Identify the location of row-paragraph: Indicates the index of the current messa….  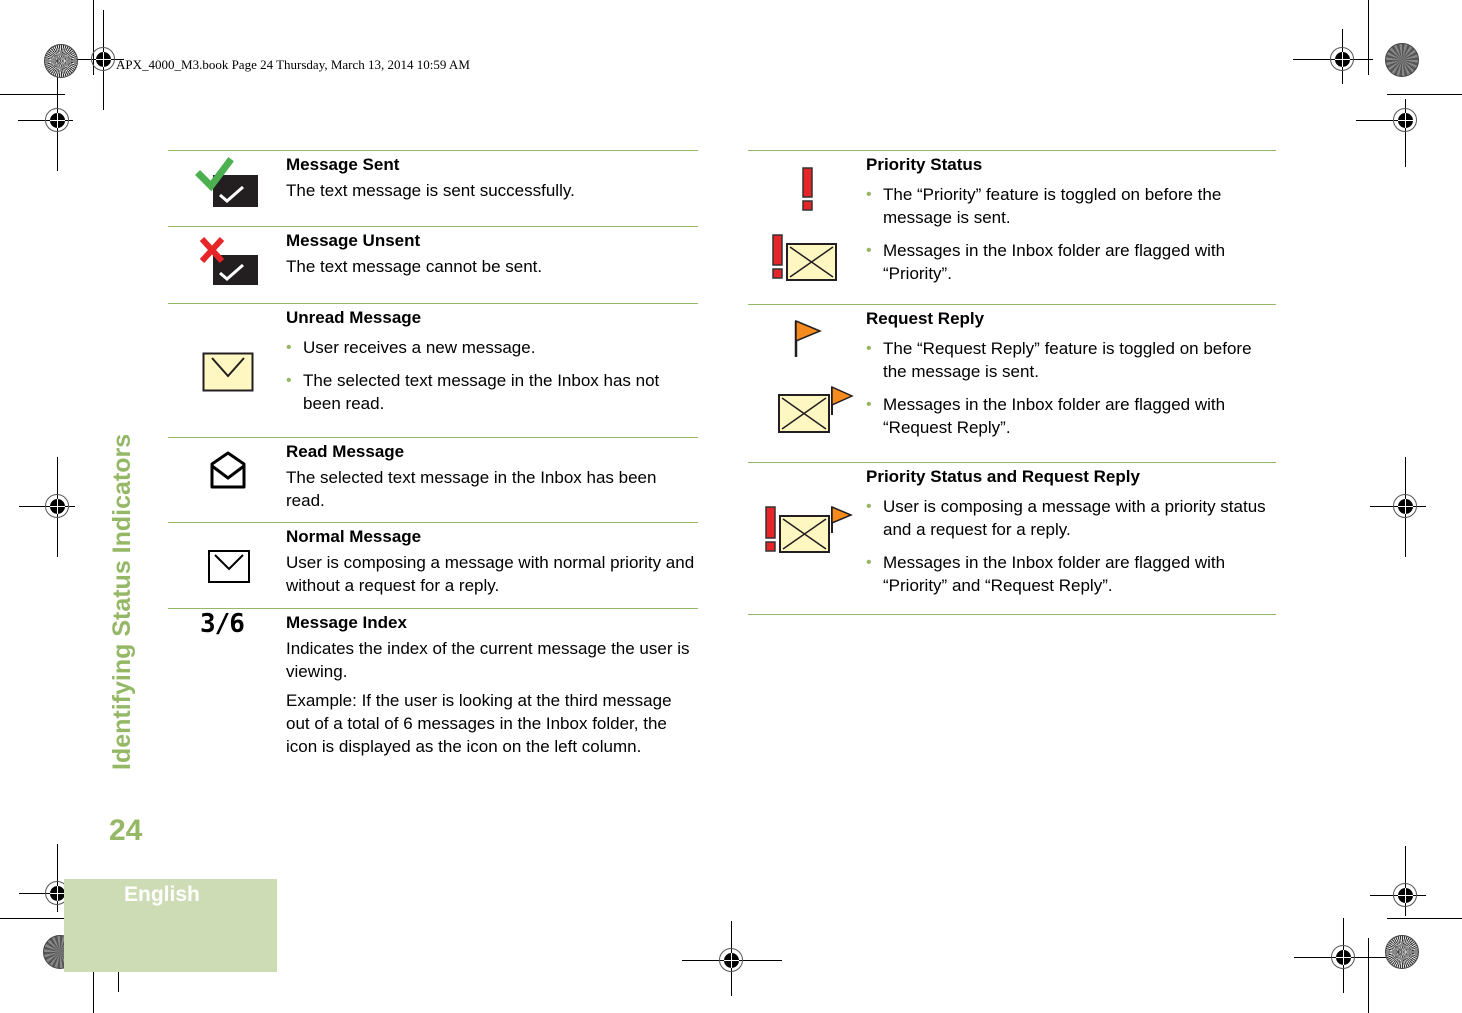
(488, 660).